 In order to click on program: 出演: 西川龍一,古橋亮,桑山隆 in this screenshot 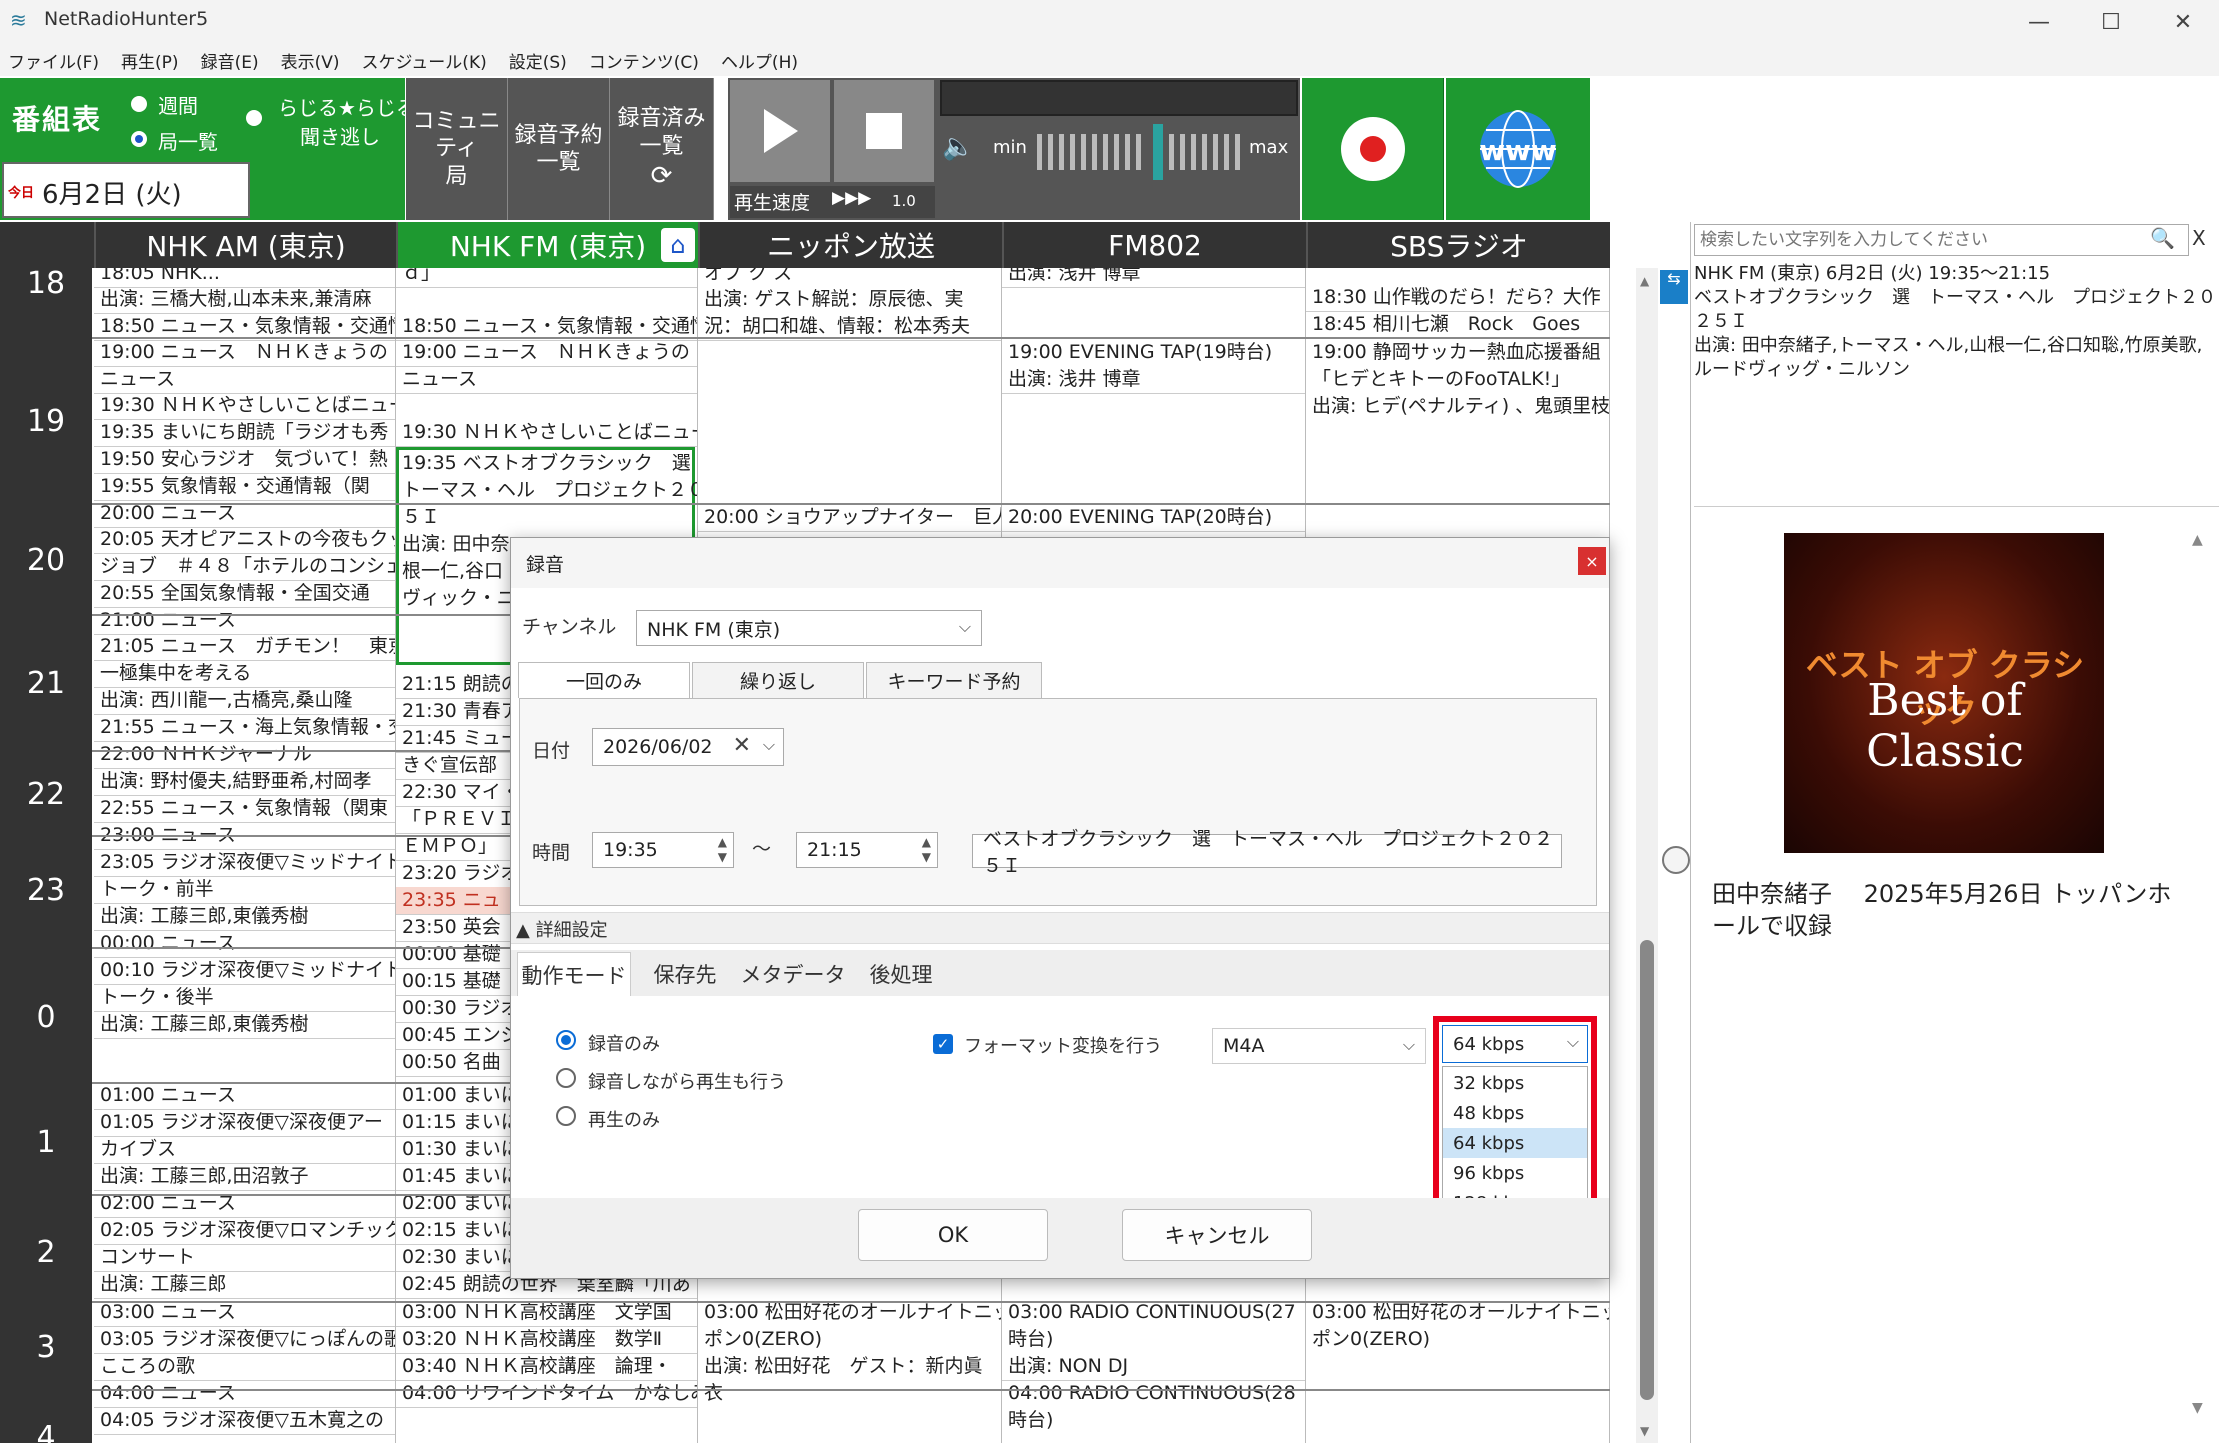, I will do `click(244, 701)`.